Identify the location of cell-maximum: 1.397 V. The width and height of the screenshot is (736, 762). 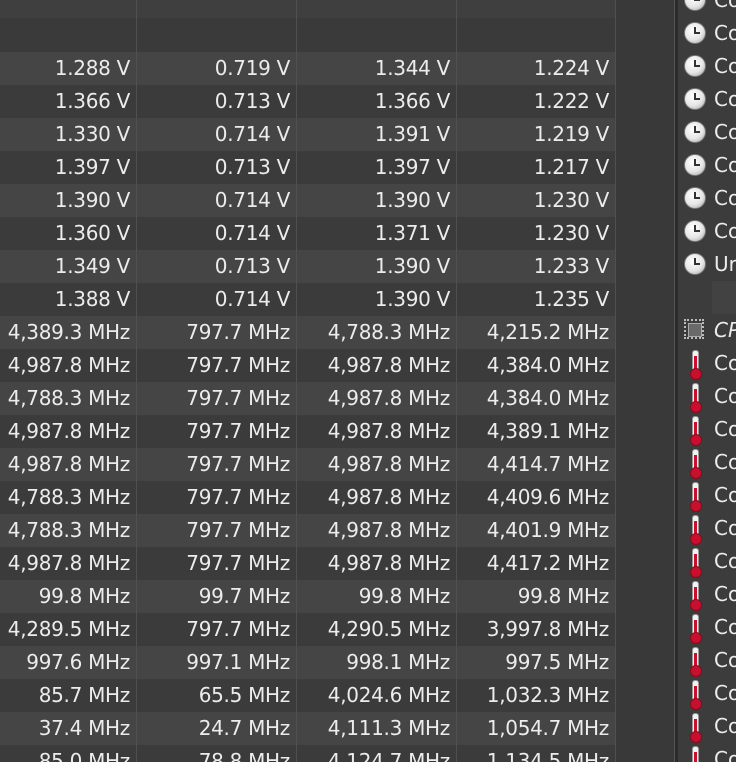
(377, 167).